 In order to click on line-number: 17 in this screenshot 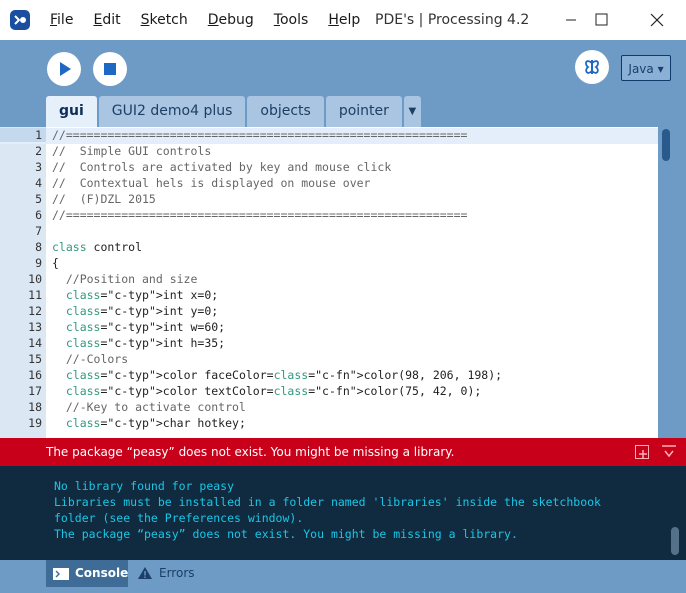, I will do `click(35, 391)`.